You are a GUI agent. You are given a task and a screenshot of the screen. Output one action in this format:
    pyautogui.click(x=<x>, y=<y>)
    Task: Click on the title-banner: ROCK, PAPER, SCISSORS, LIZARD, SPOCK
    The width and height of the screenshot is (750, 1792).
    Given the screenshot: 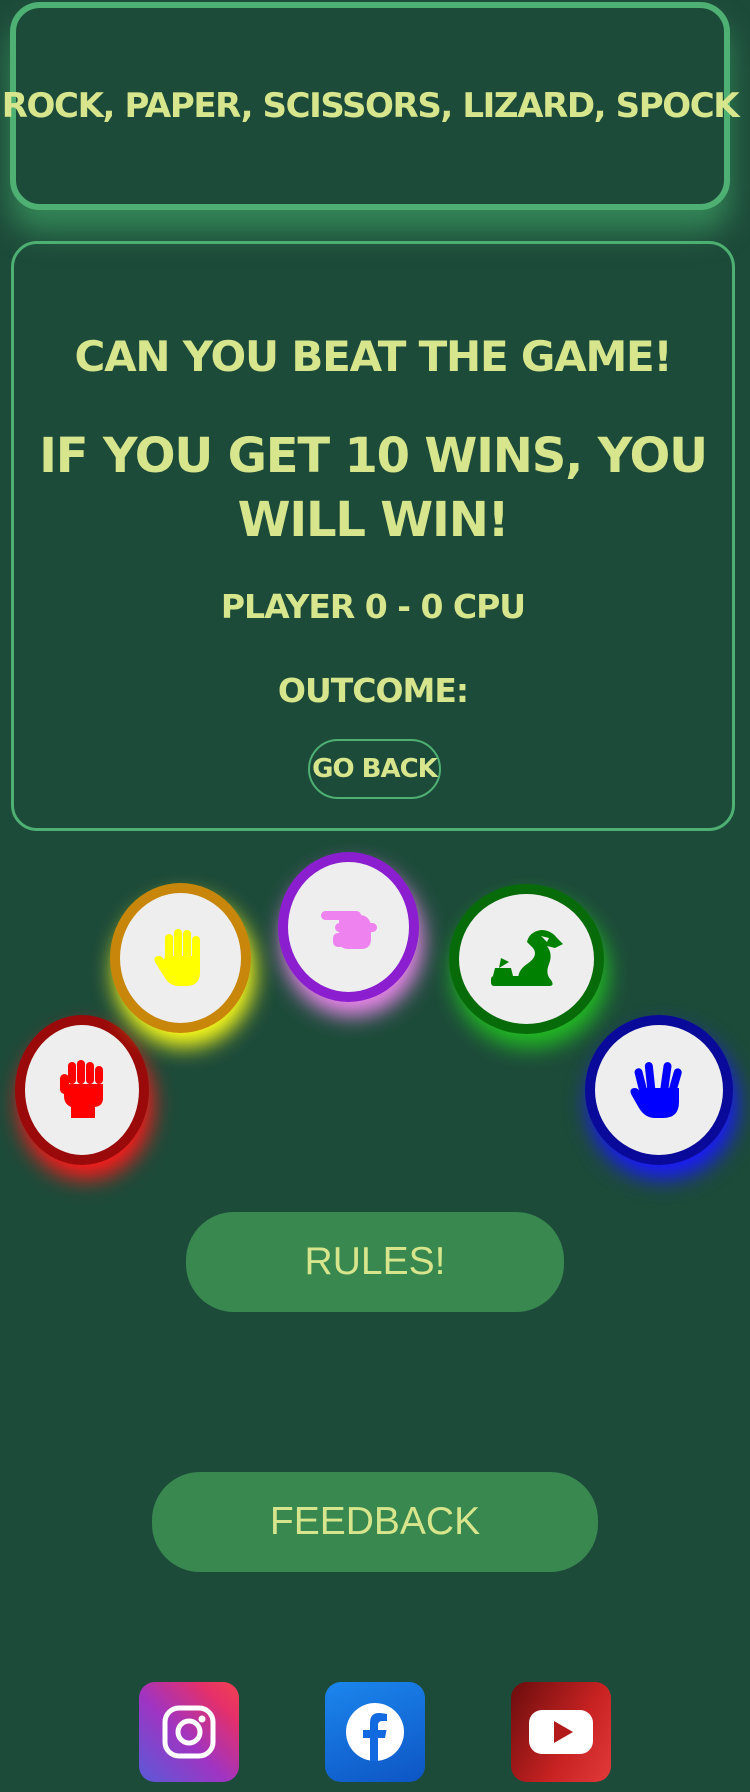 What is the action you would take?
    pyautogui.click(x=371, y=106)
    